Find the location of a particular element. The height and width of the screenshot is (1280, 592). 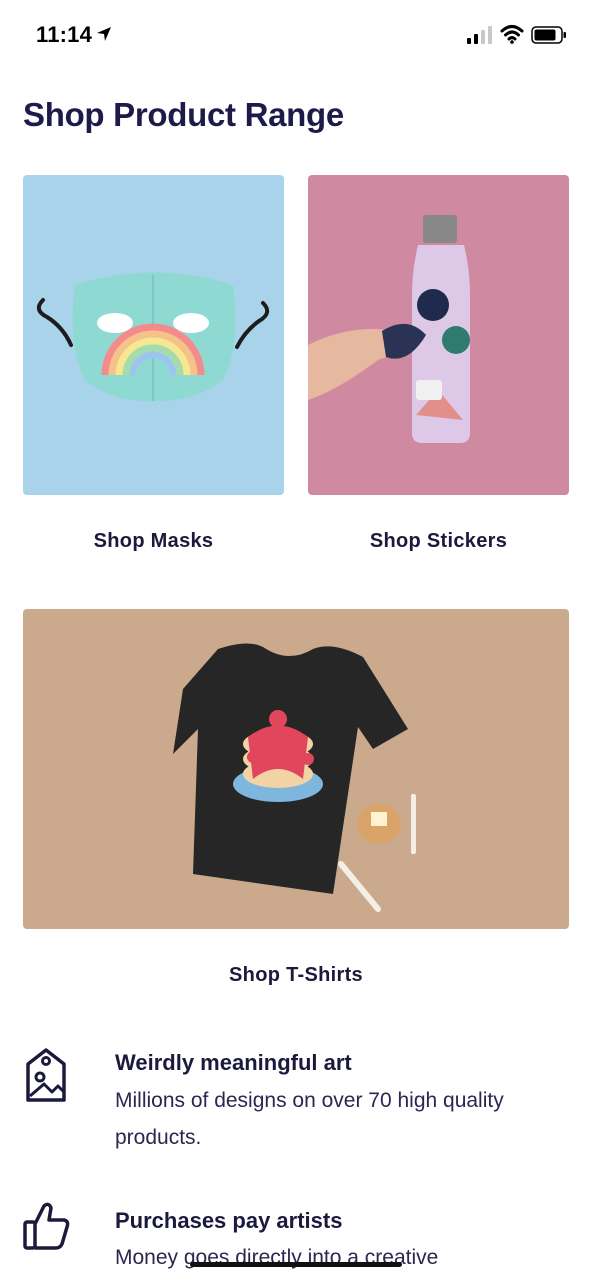

stickers-product-image is located at coordinates (438, 335).